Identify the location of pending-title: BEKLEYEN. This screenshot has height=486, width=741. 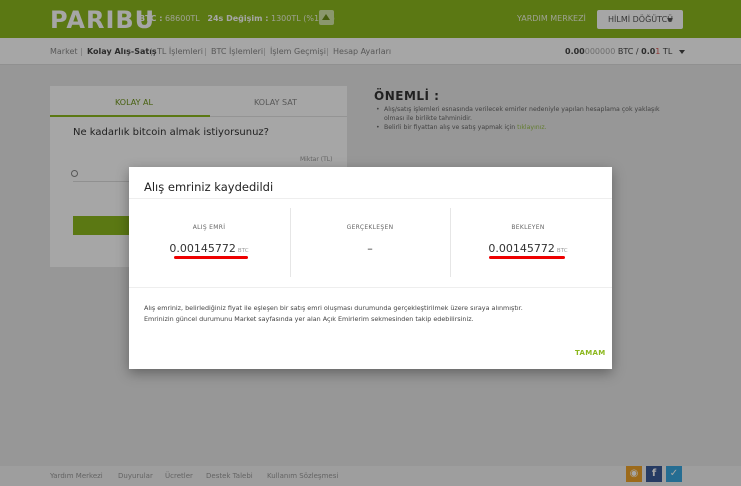
(528, 227).